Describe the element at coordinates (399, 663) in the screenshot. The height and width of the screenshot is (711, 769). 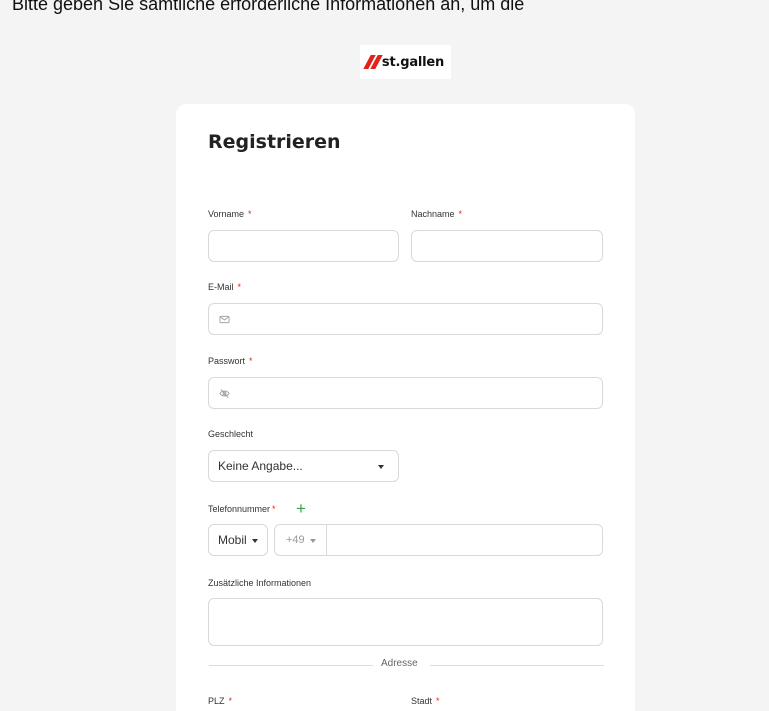
I see `address-section-title: Adresse` at that location.